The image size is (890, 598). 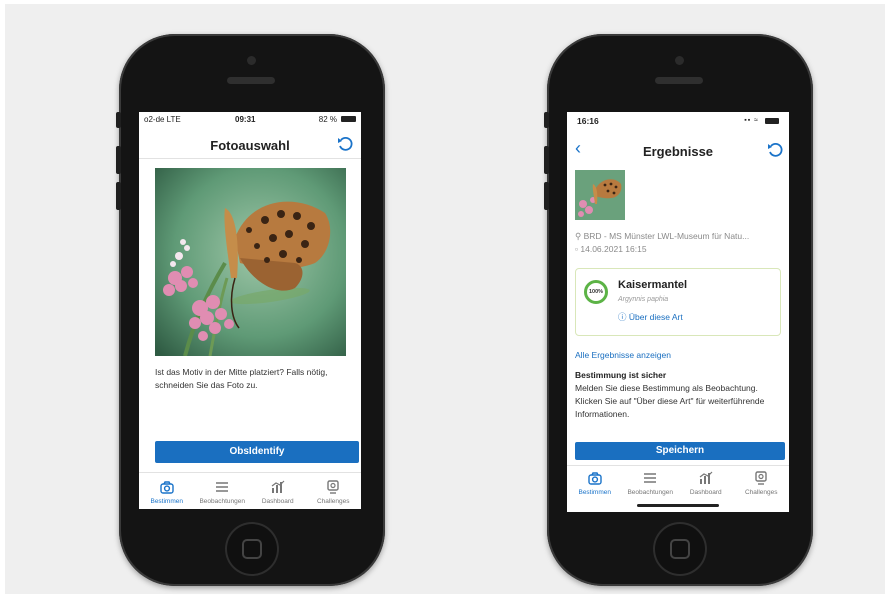 What do you see at coordinates (250, 145) in the screenshot?
I see `page-title: Fotoauswahl` at bounding box center [250, 145].